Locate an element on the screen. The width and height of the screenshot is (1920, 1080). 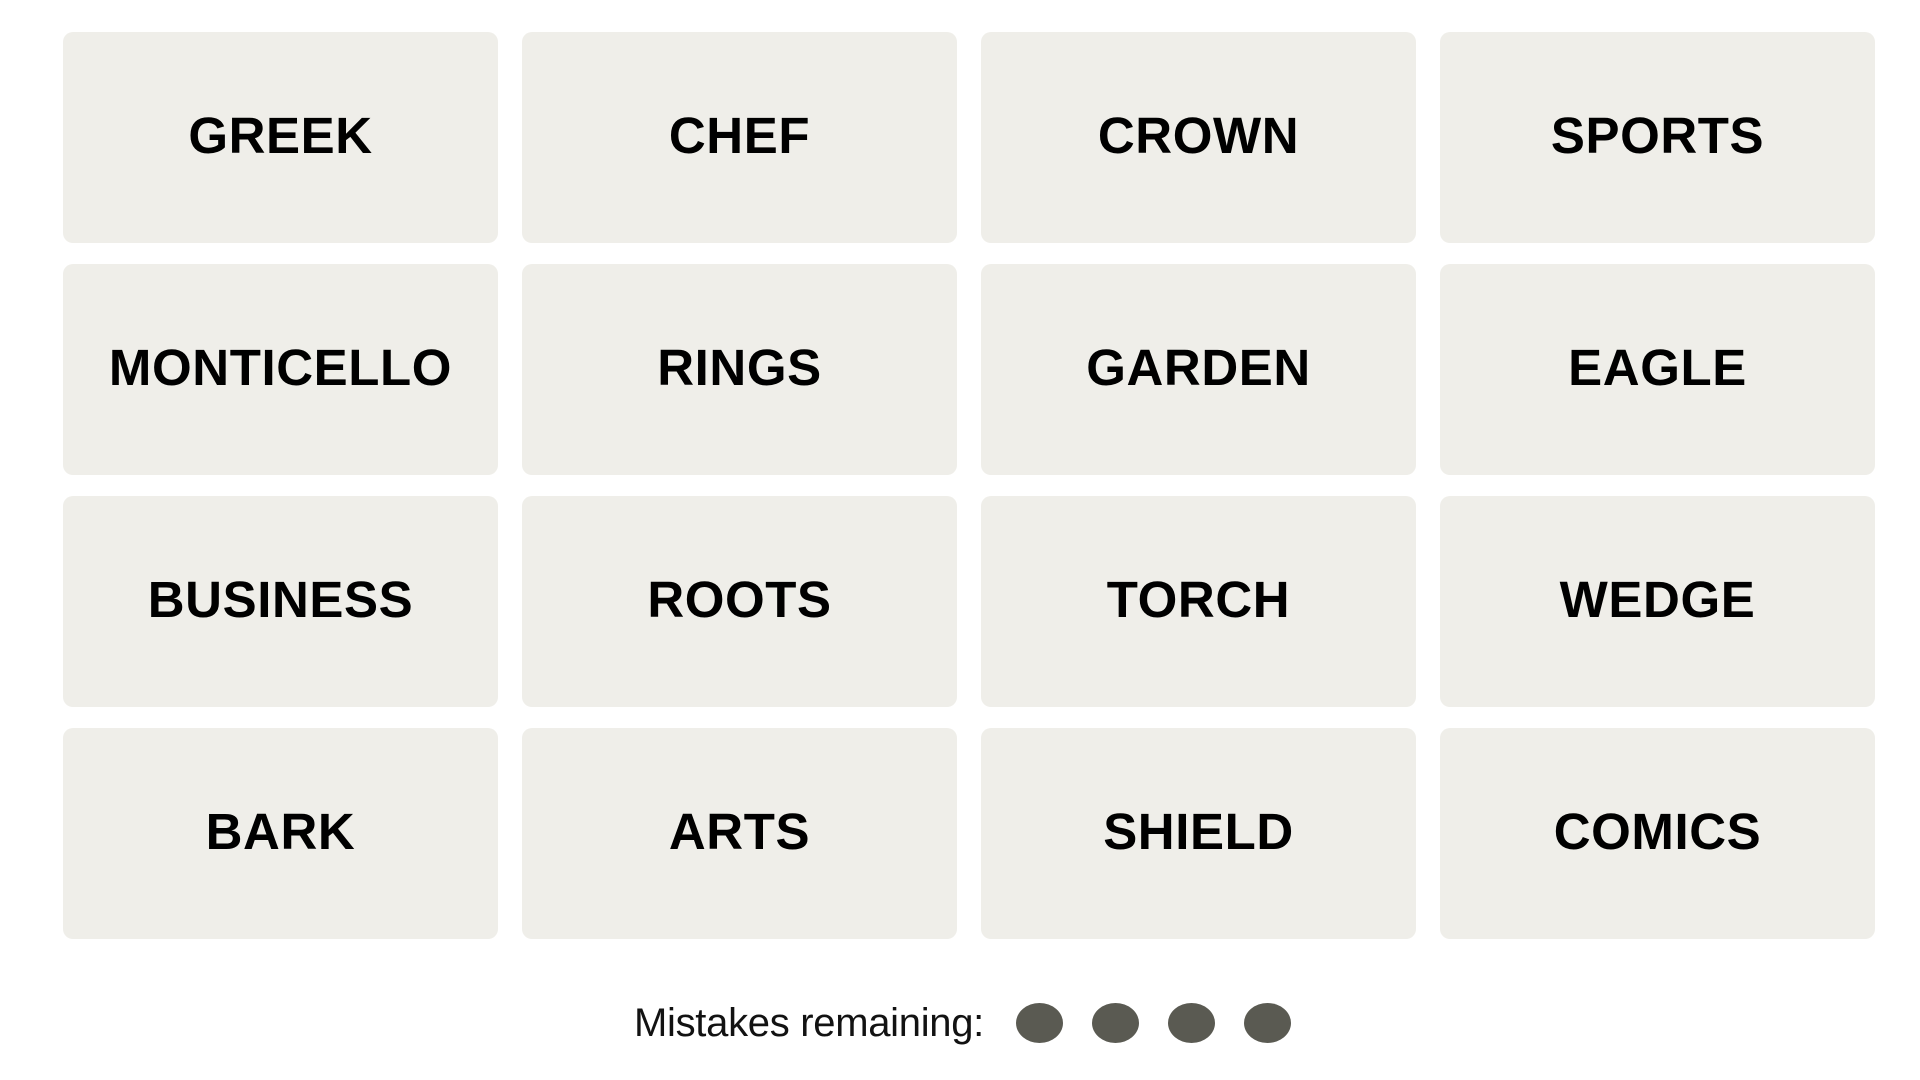
word-tile-label: SHIELD is located at coordinates (1198, 831).